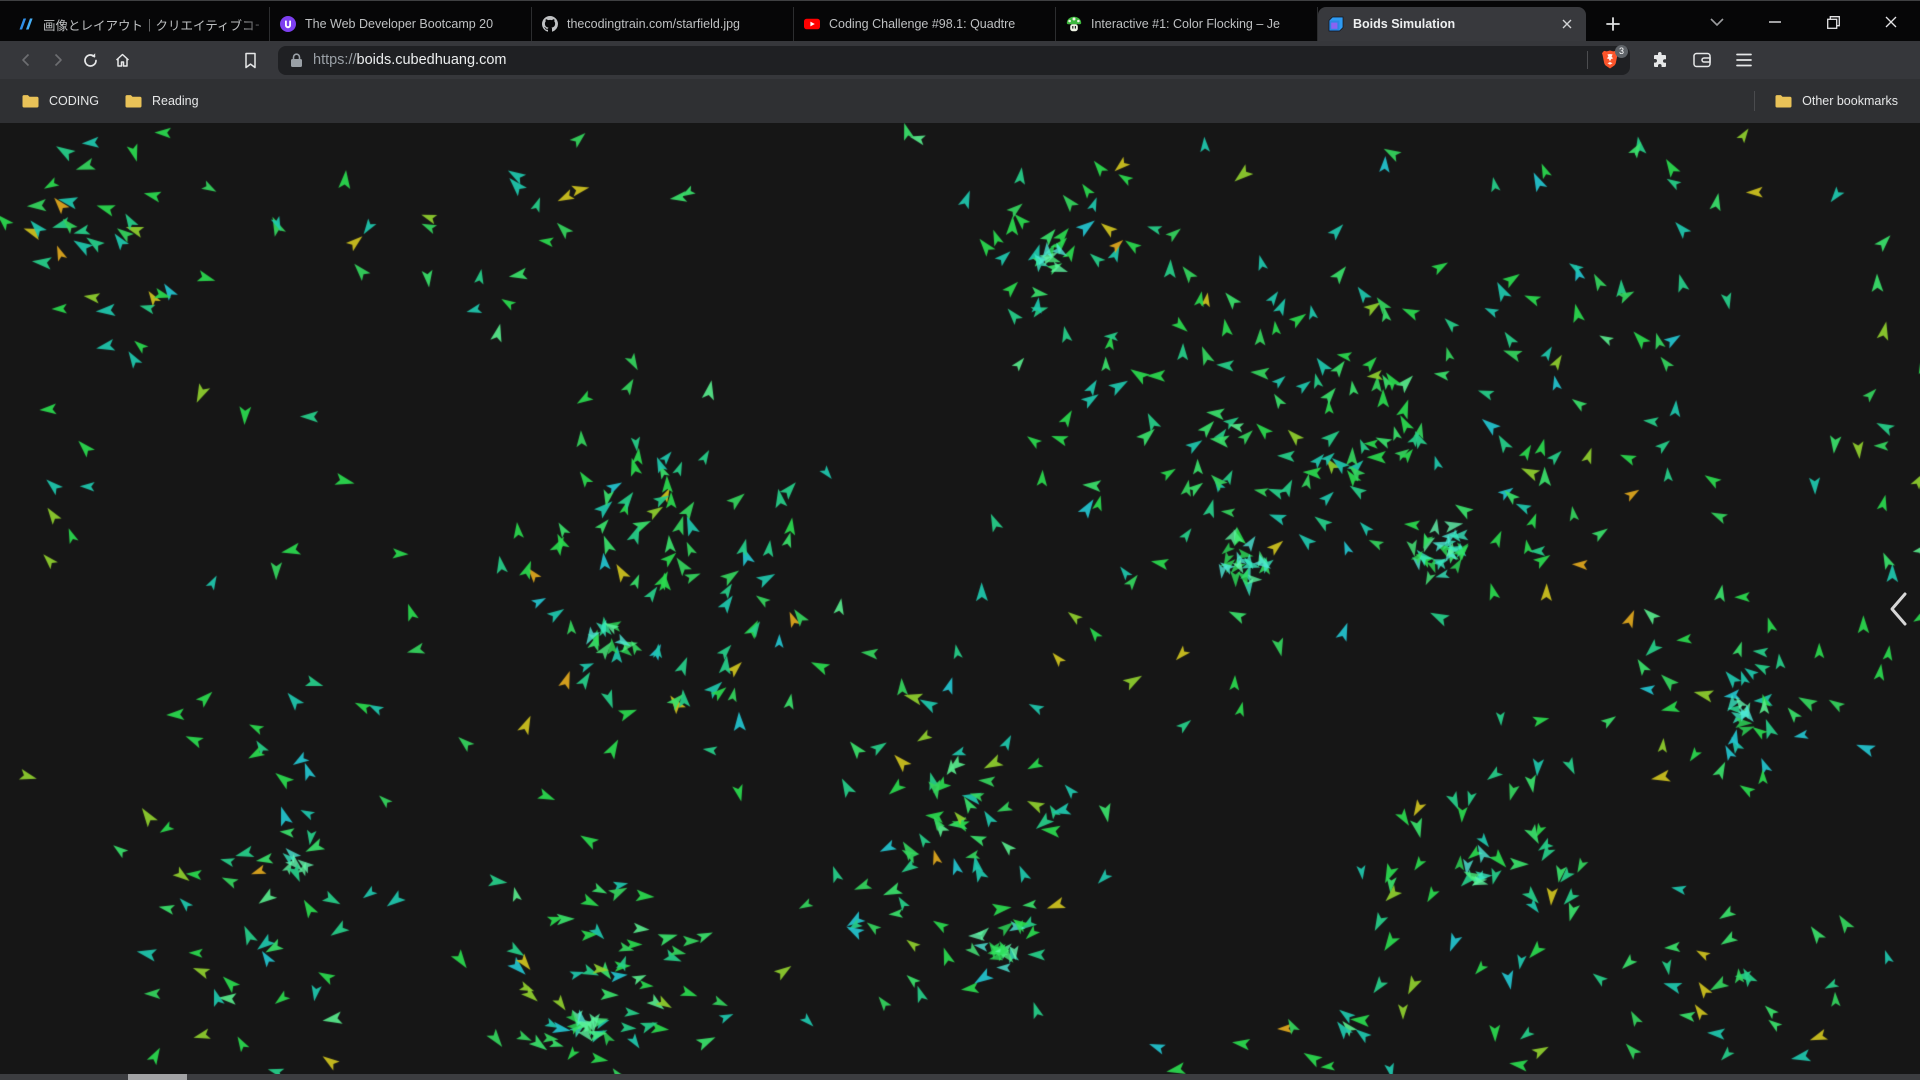 The image size is (1920, 1080). I want to click on reload-button, so click(90, 60).